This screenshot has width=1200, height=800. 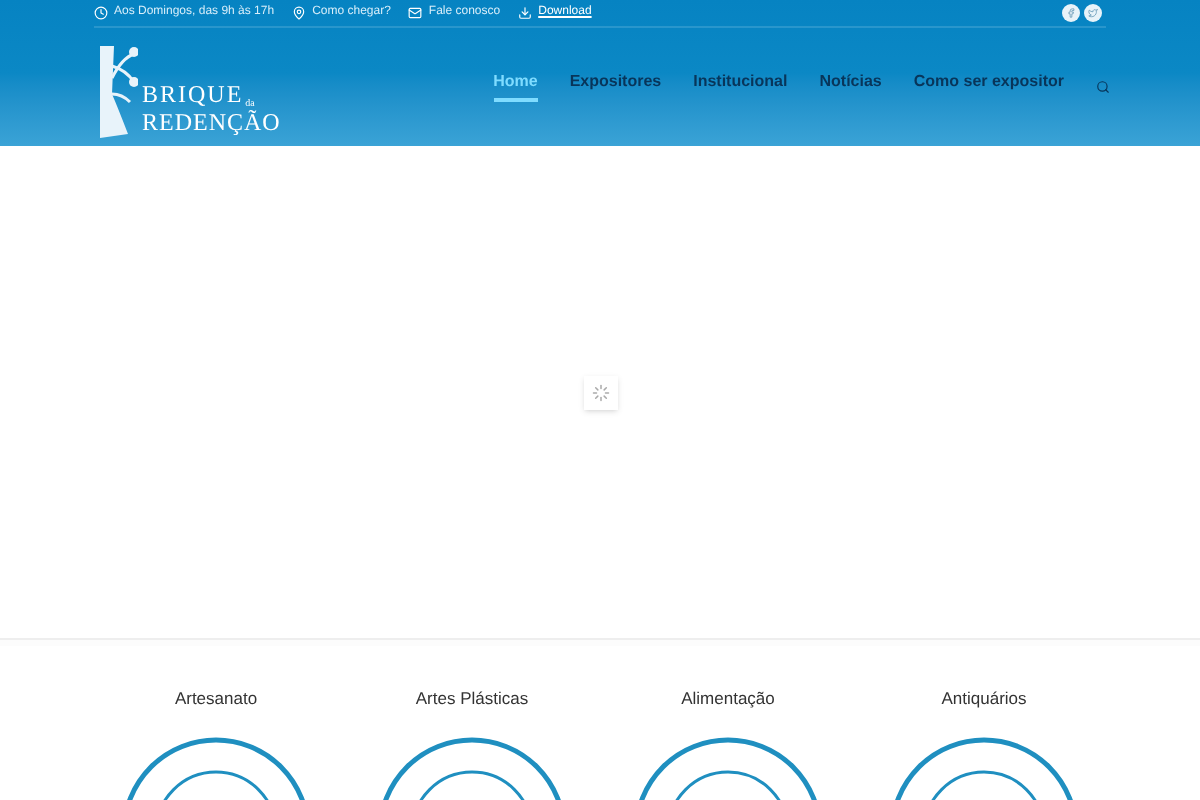 What do you see at coordinates (1093, 13) in the screenshot?
I see `twitter-icon` at bounding box center [1093, 13].